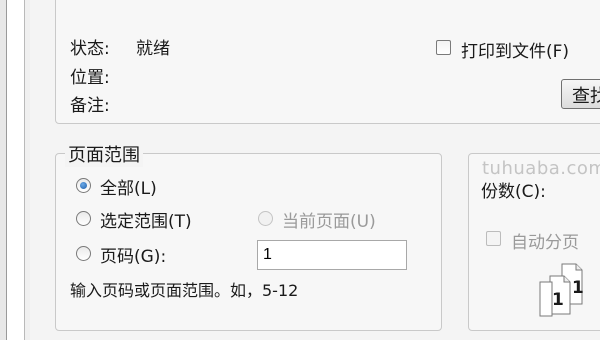  I want to click on page-range-all-label: 全部(L), so click(128, 186).